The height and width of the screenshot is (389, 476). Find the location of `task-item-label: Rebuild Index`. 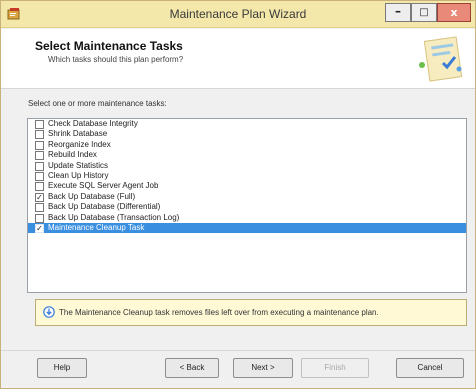

task-item-label: Rebuild Index is located at coordinates (72, 155).